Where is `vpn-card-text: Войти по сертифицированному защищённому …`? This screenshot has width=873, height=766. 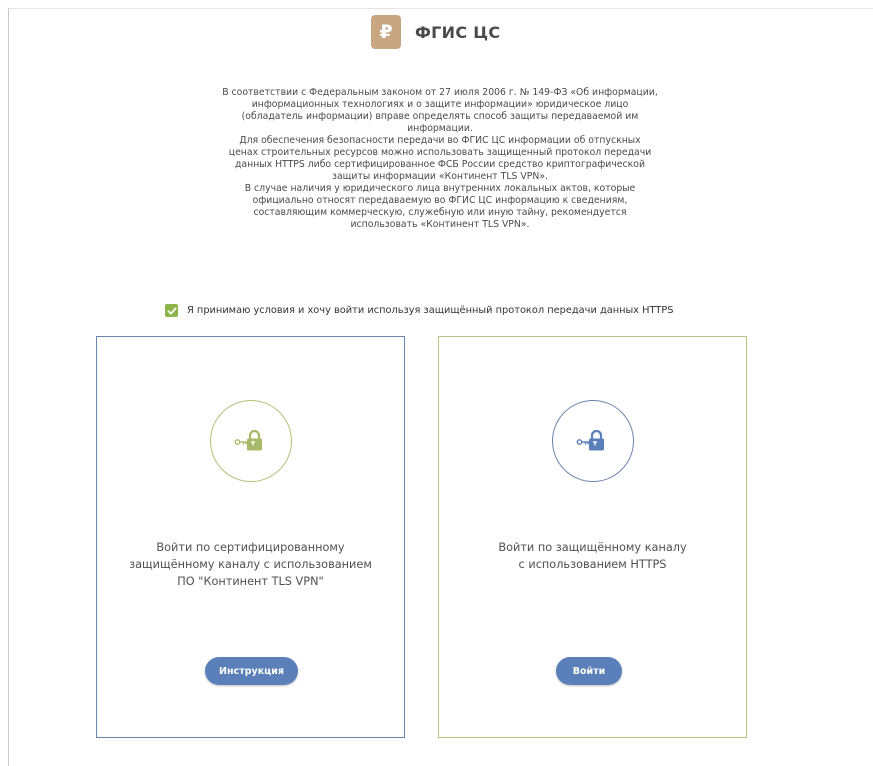 vpn-card-text: Войти по сертифицированному защищённому … is located at coordinates (250, 564).